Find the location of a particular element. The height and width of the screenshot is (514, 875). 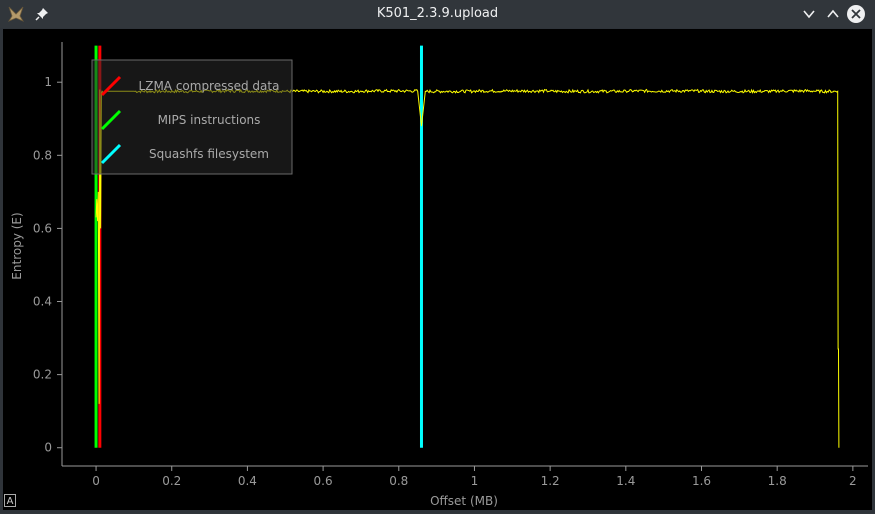

y-axis-label: Entropy (E) is located at coordinates (17, 245).